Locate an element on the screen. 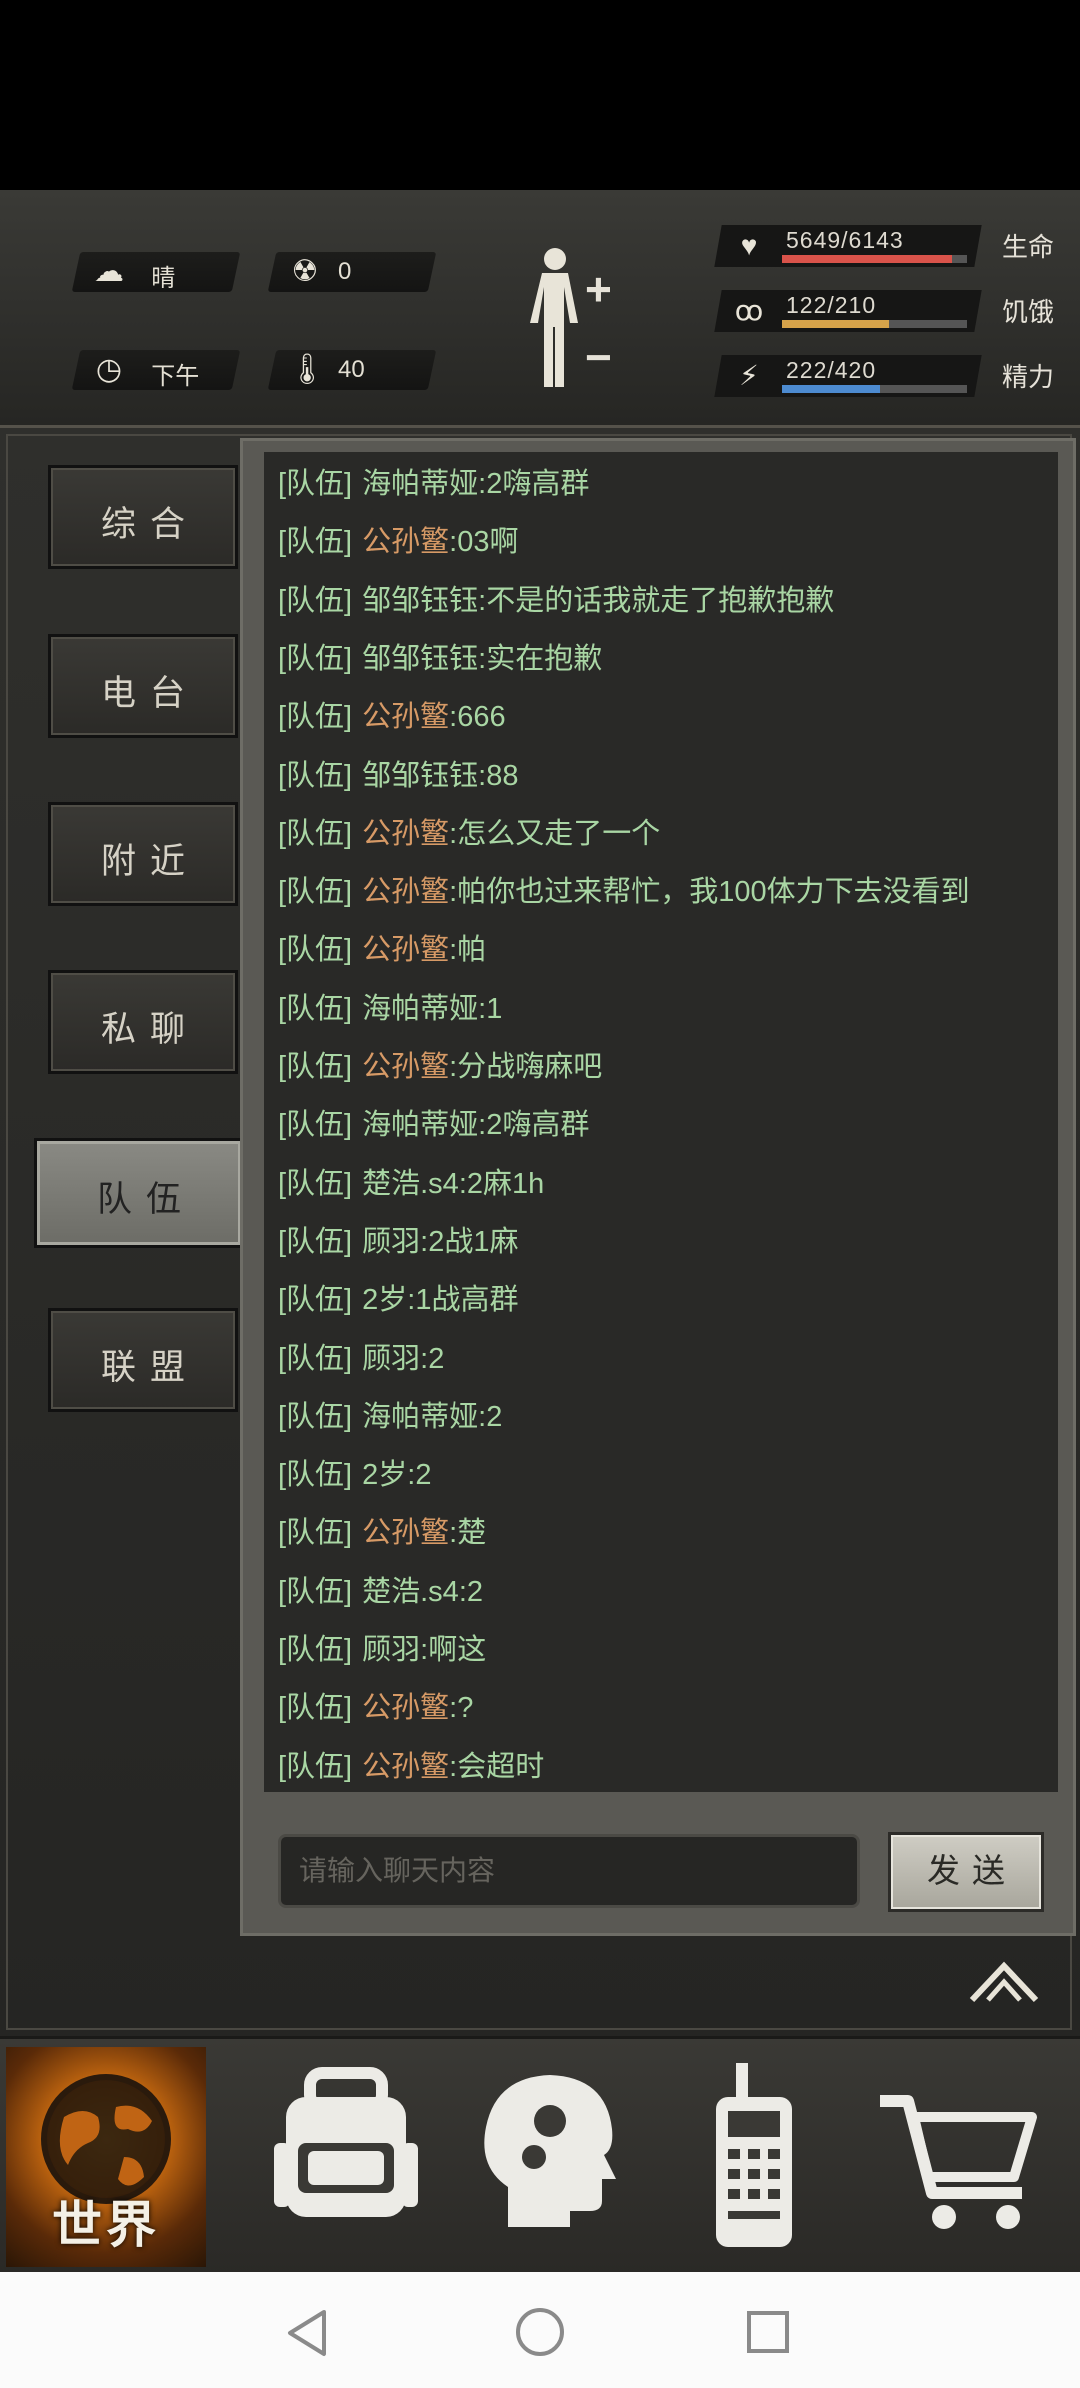  stat-health: ♥ 5649/6143 生命 is located at coordinates (889, 246).